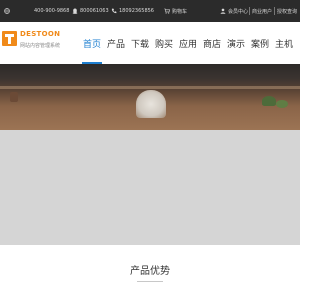 The height and width of the screenshot is (300, 320). I want to click on qq-text: 800061063, so click(94, 11).